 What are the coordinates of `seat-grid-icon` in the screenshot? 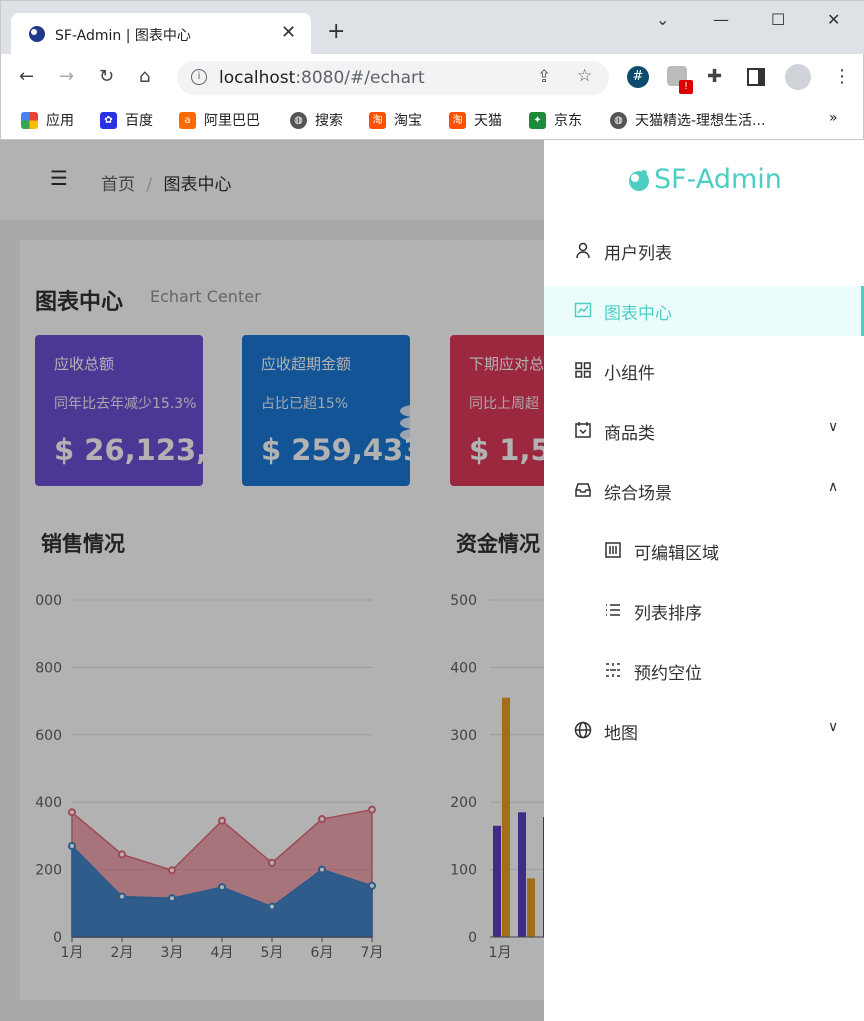 It's located at (613, 670).